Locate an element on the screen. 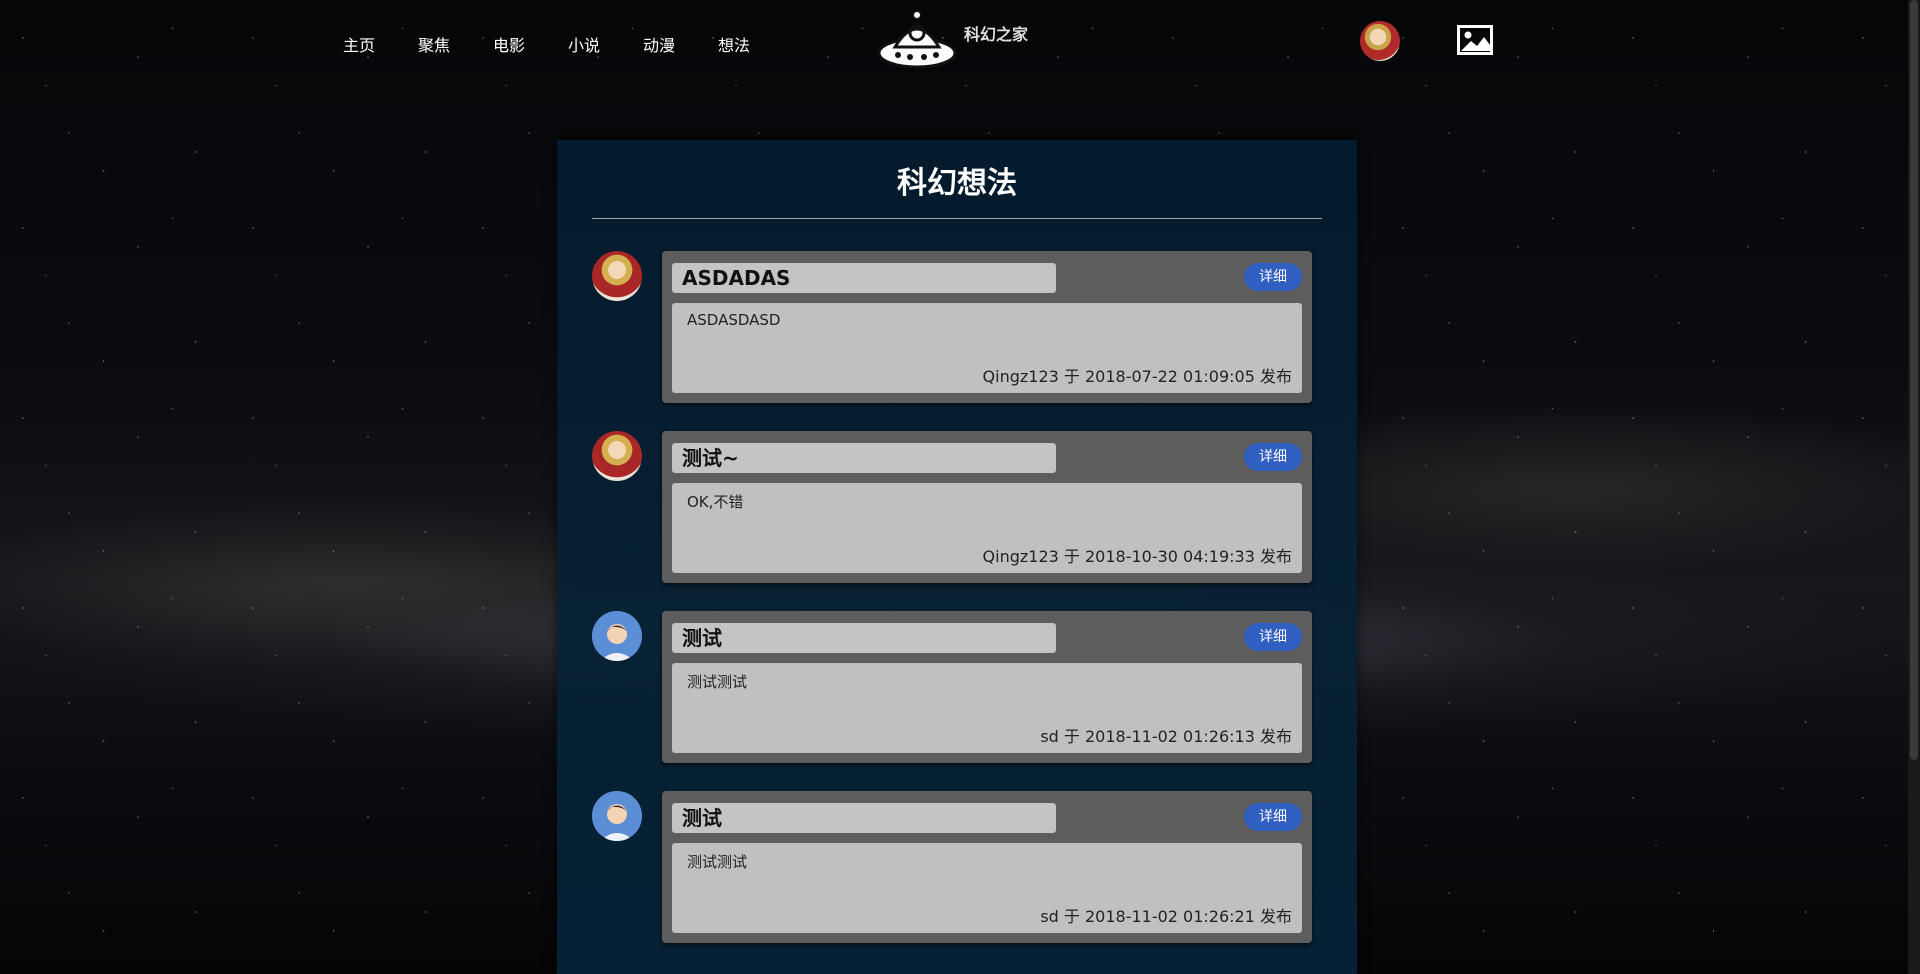 This screenshot has width=1920, height=974. nav-link-focus: 聚焦 is located at coordinates (455, 44).